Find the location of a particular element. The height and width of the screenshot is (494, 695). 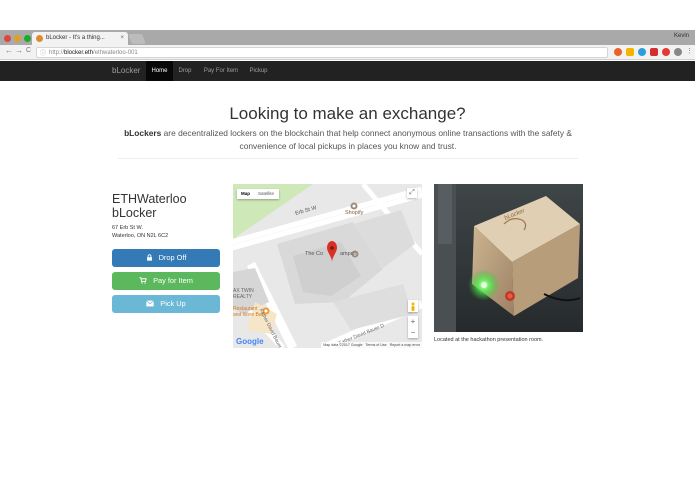

cart-icon is located at coordinates (143, 280).